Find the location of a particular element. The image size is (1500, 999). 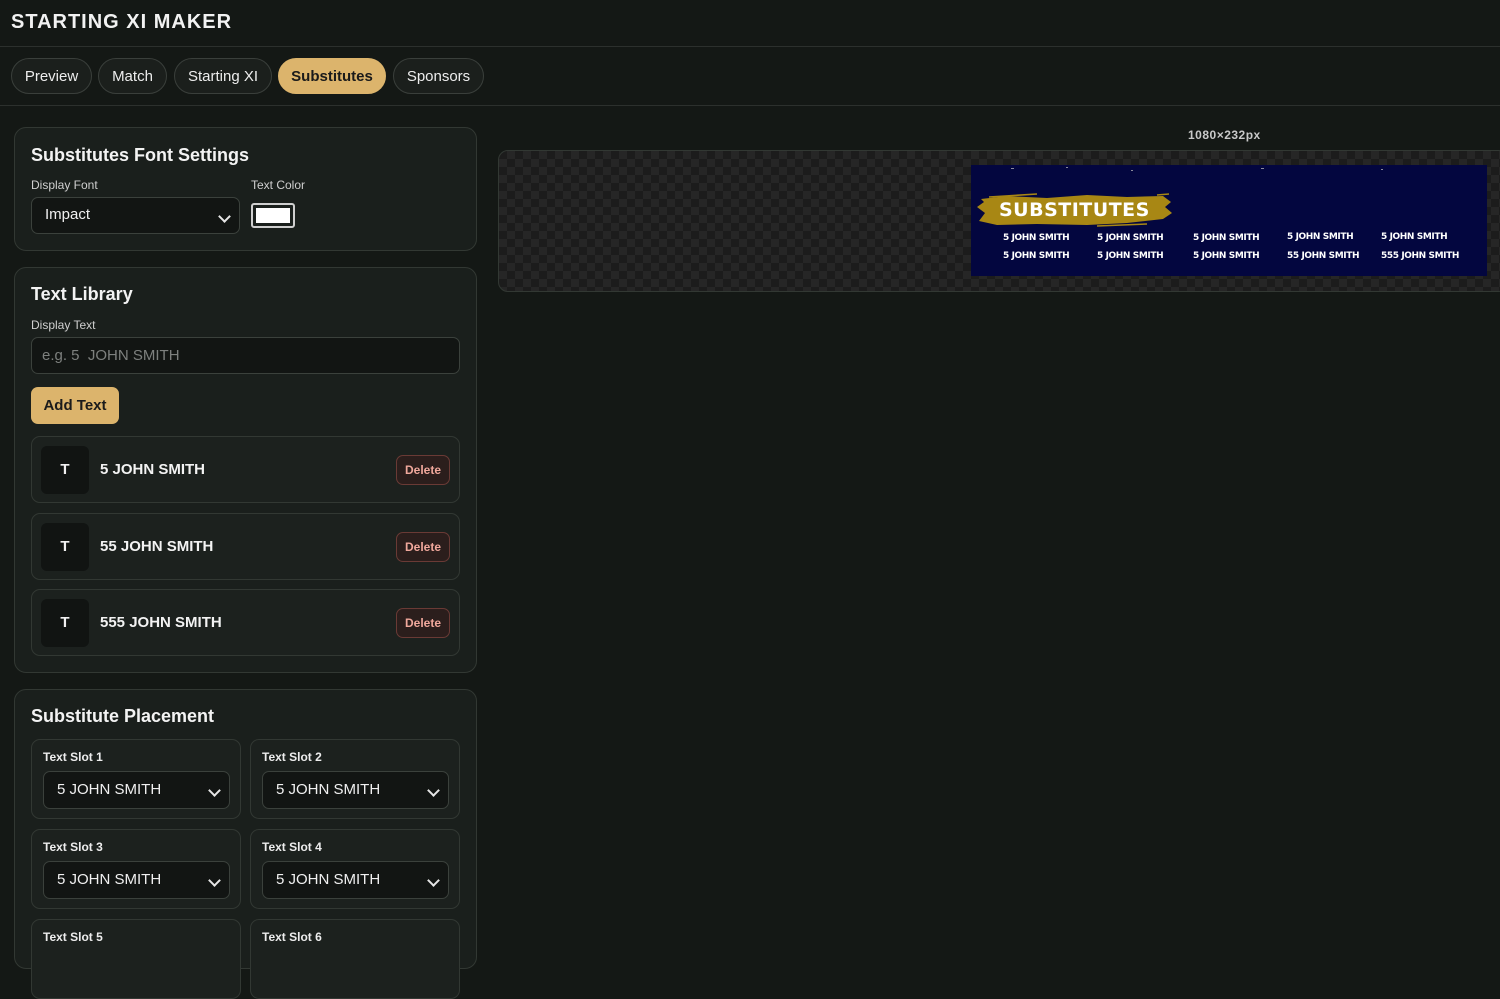

add-text-button: Add Text is located at coordinates (75, 405).